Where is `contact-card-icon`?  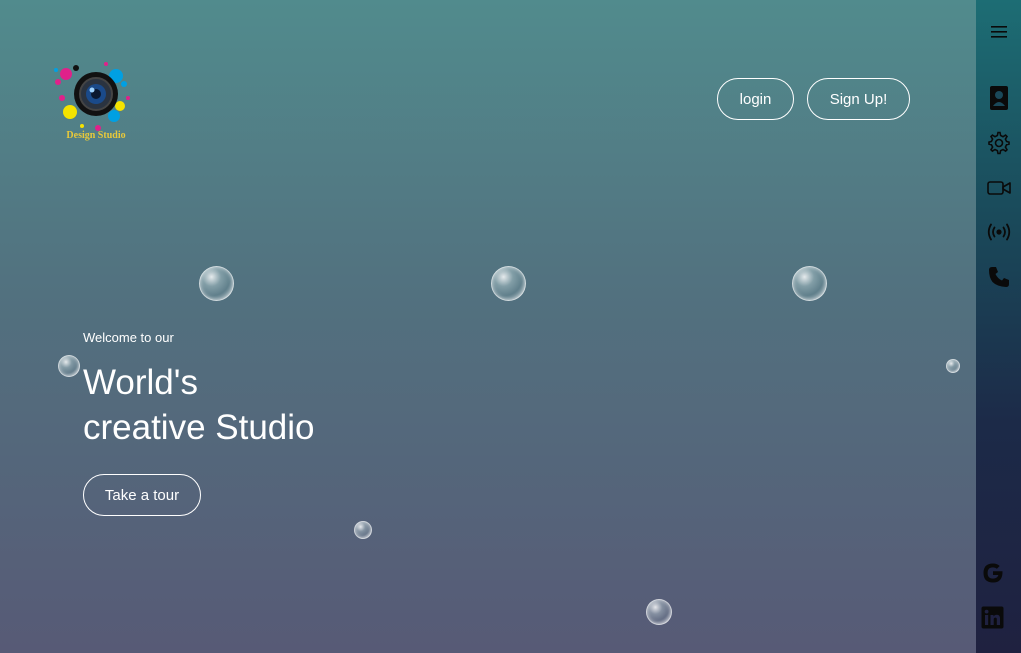 contact-card-icon is located at coordinates (998, 98).